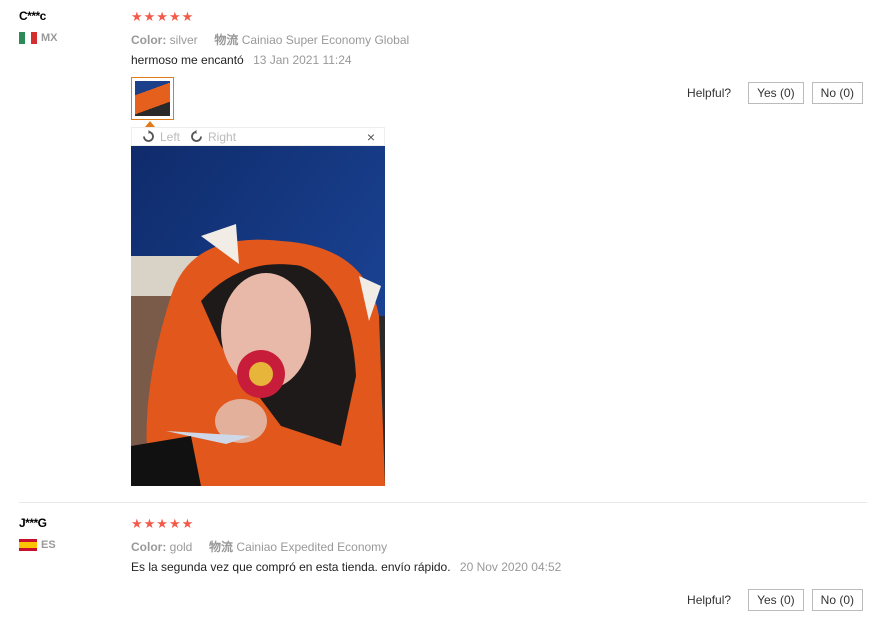  I want to click on spain-flag-icon, so click(28, 545).